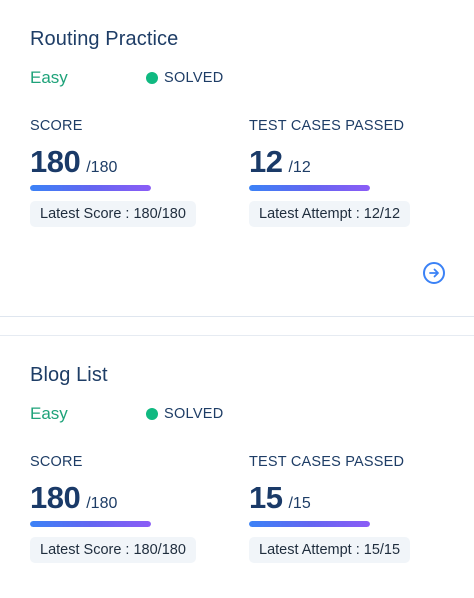  I want to click on open-problem-button, so click(434, 273).